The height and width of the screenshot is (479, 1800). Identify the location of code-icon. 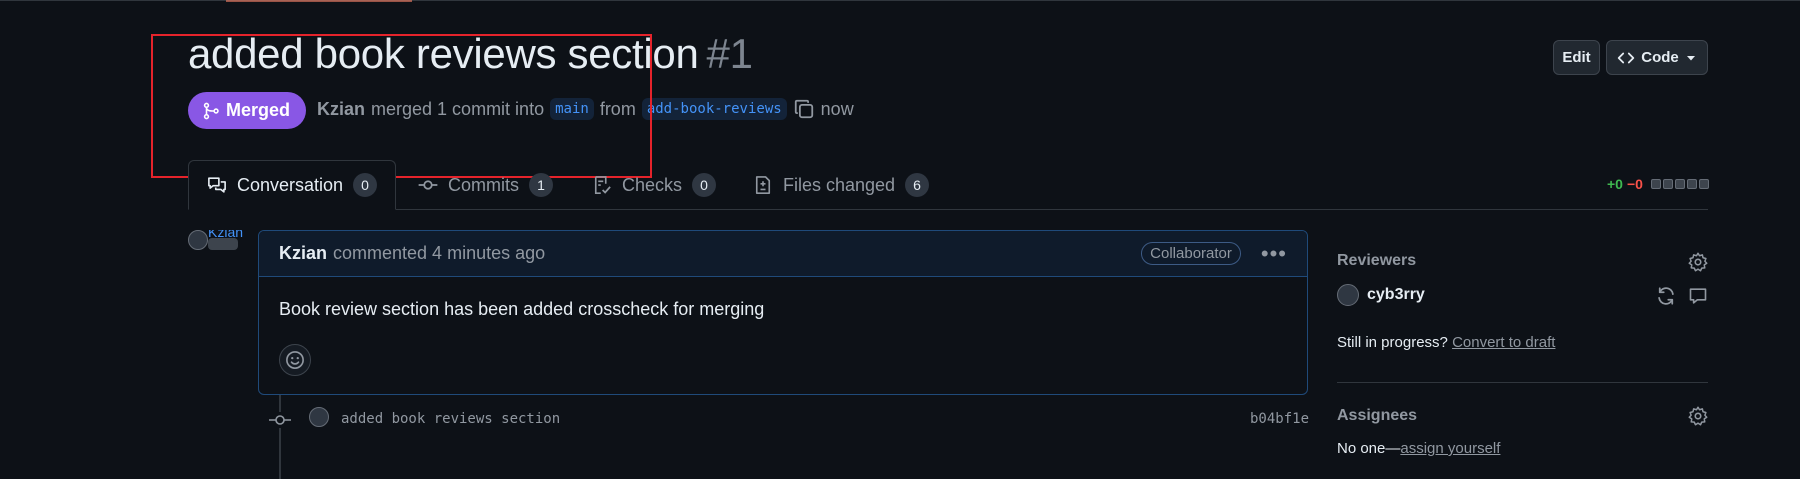
(1626, 57).